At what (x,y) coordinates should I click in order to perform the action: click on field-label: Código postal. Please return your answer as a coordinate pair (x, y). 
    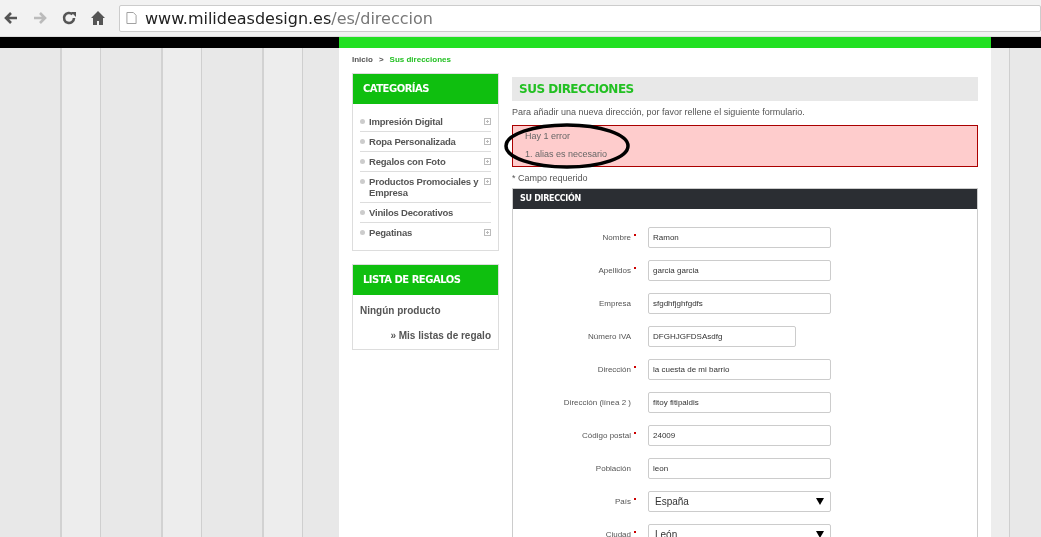
    Looking at the image, I should click on (606, 435).